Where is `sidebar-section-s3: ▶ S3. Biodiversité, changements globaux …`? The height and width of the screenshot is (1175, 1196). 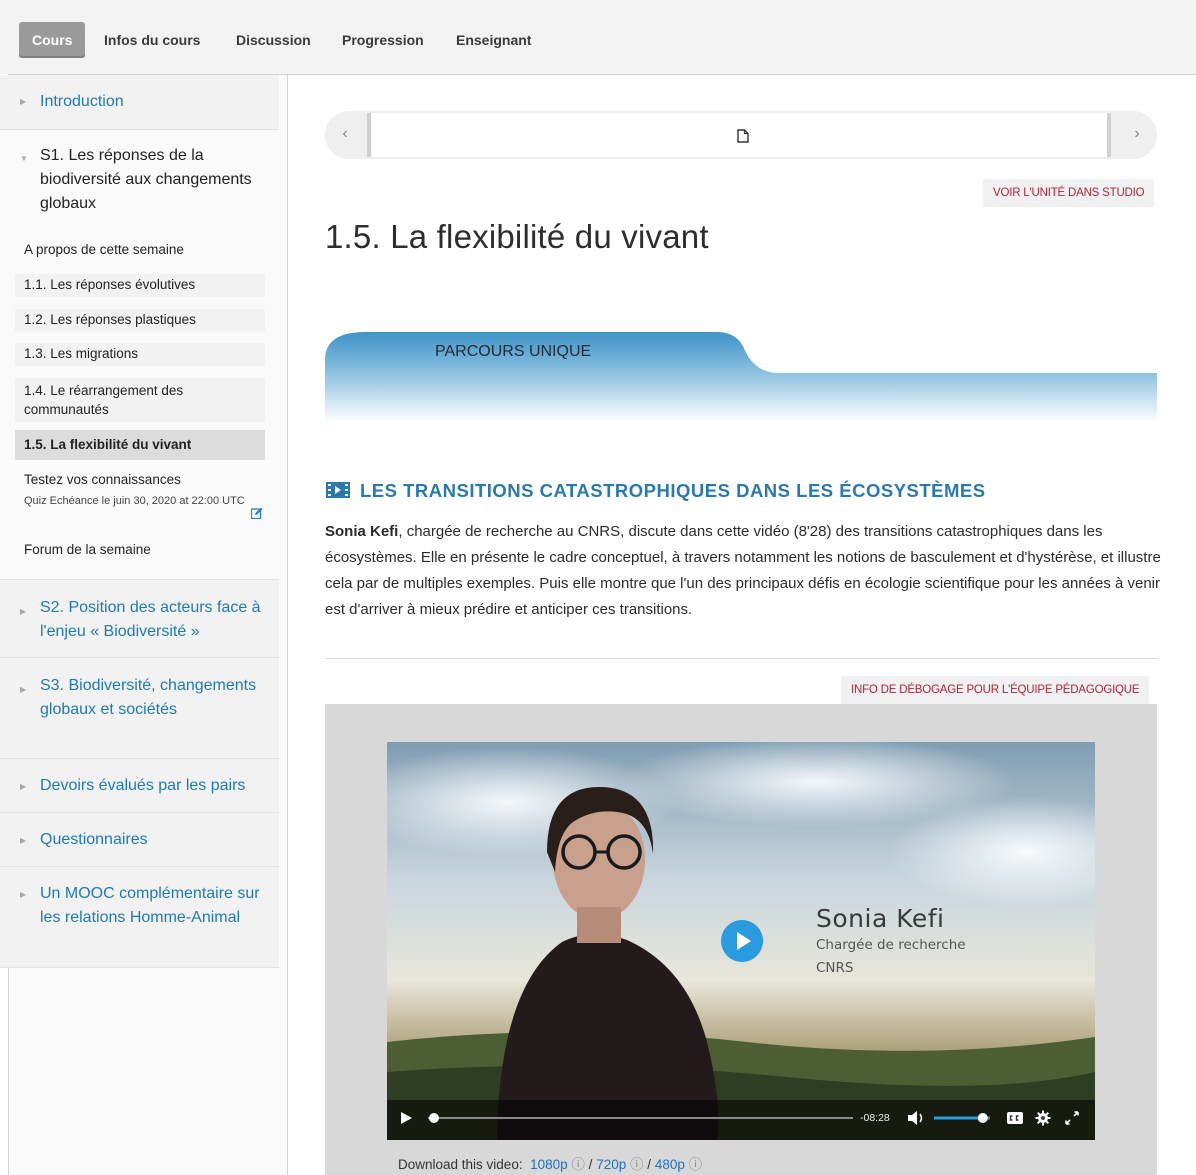
sidebar-section-s3: ▶ S3. Biodiversité, changements globaux … is located at coordinates (139, 708).